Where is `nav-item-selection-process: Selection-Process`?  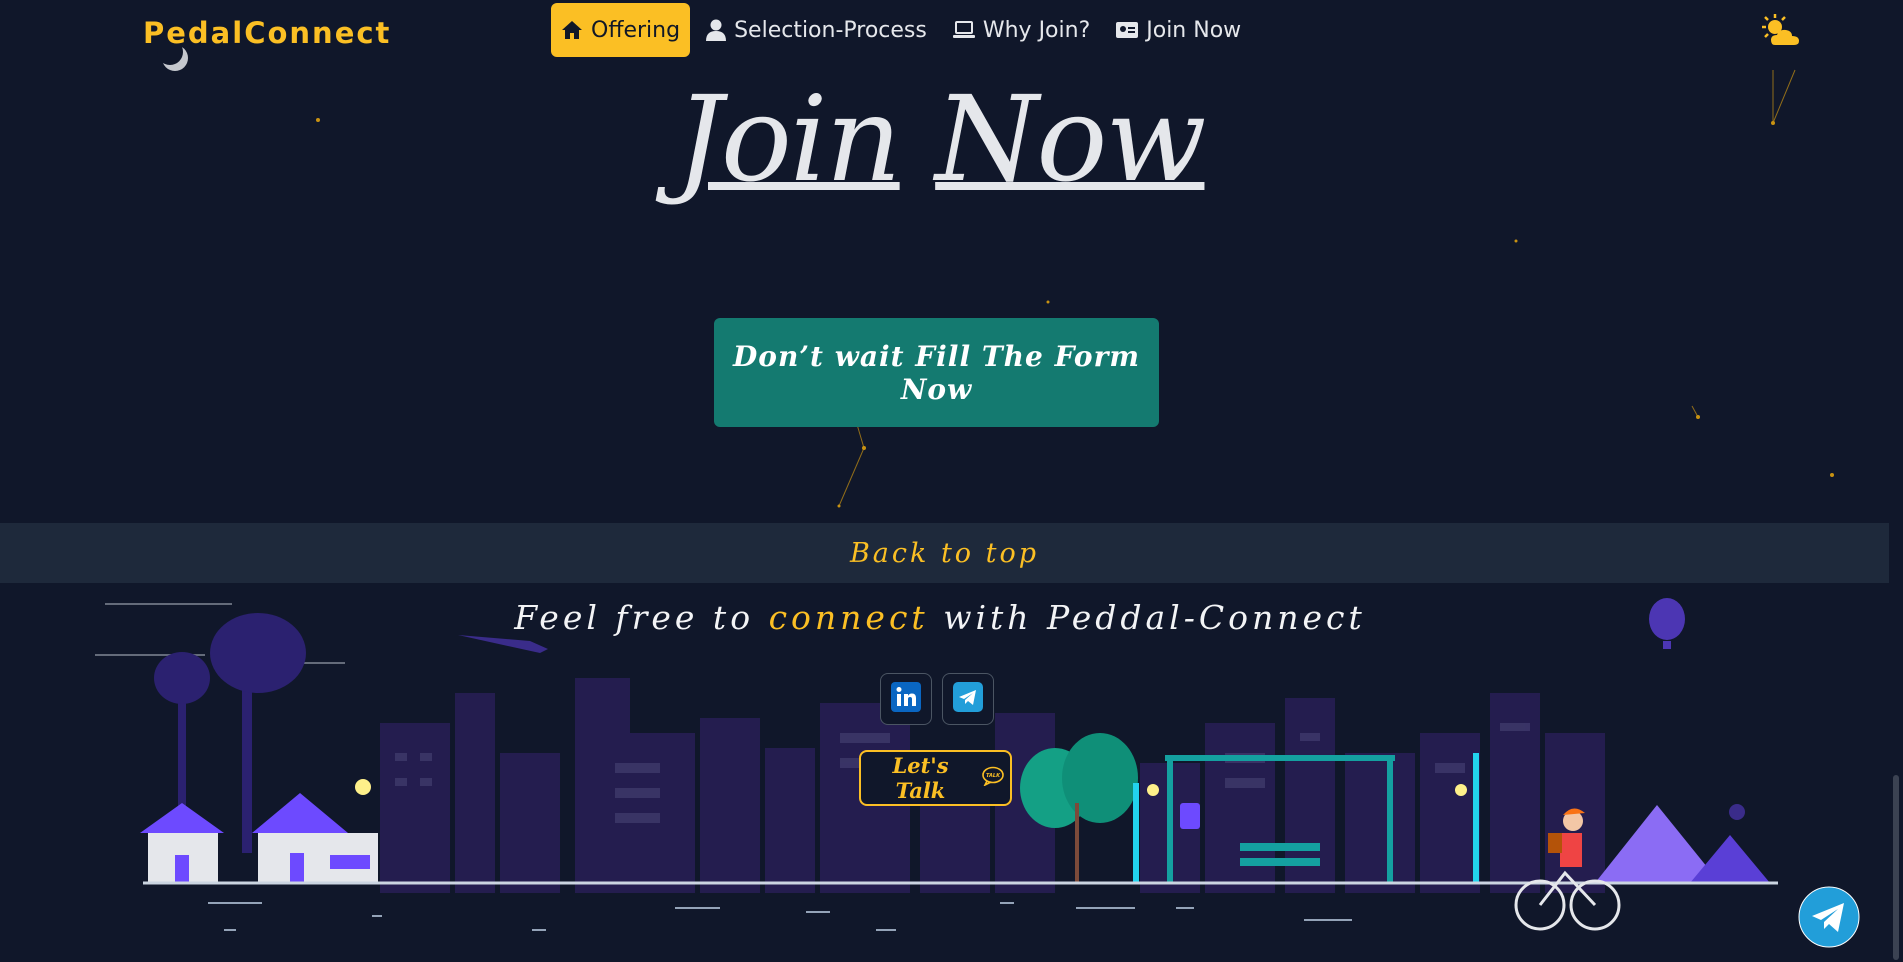
nav-item-selection-process: Selection-Process is located at coordinates (816, 30).